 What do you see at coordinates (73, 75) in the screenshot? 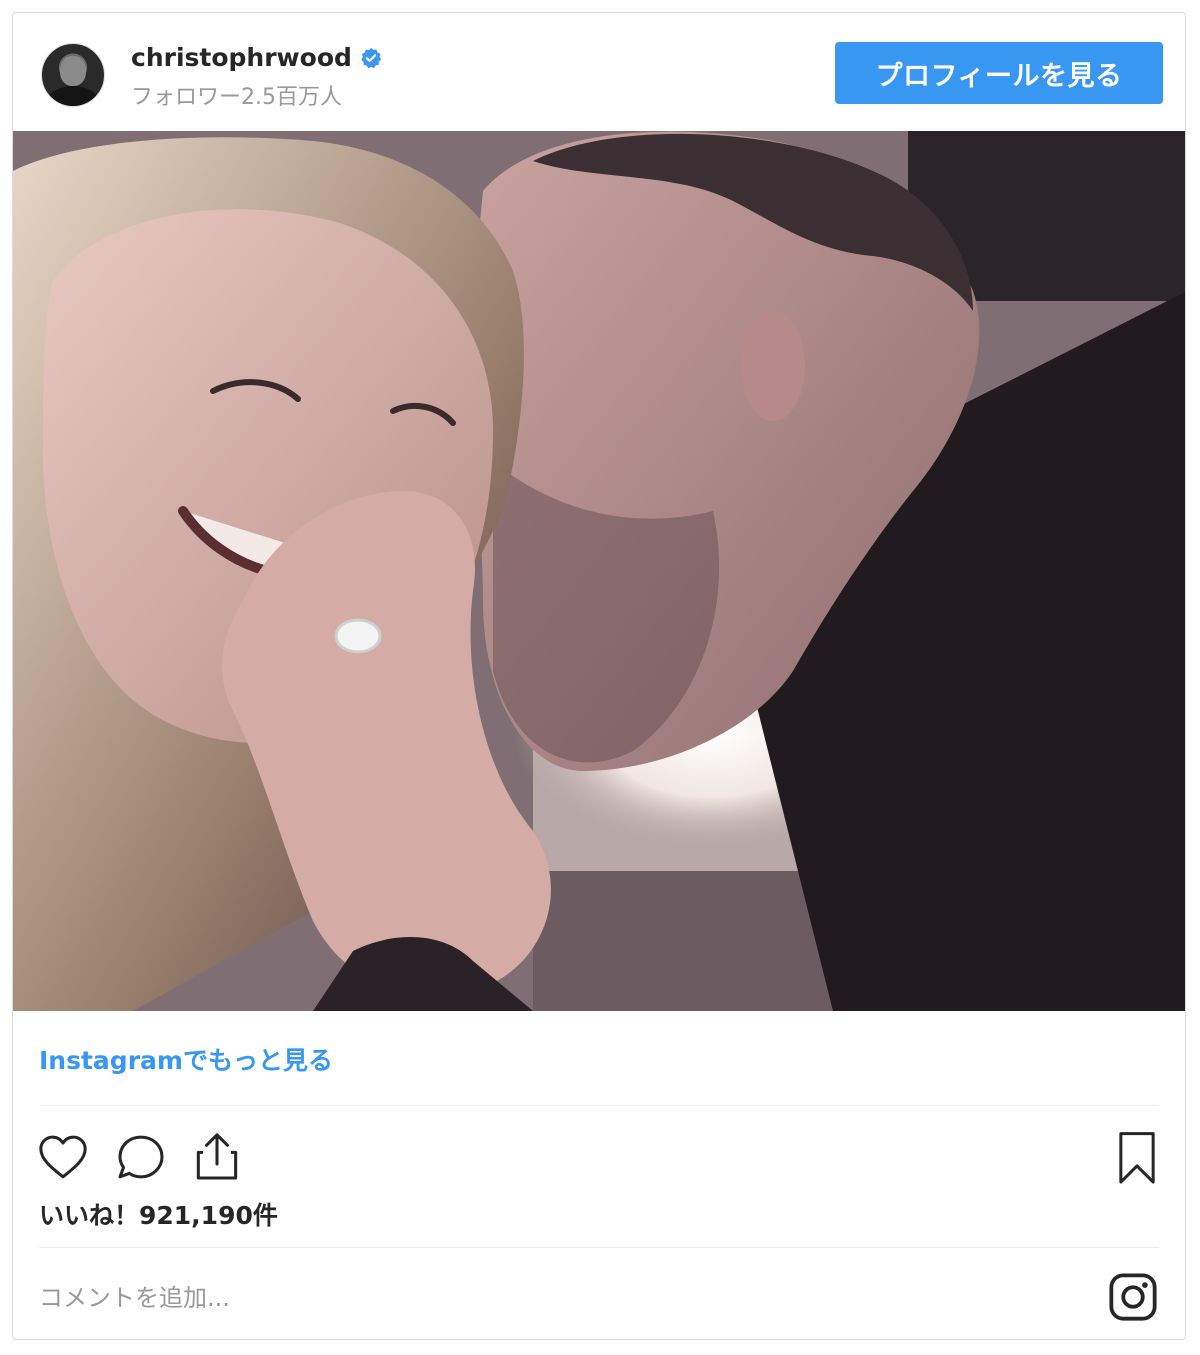
I see `avatar` at bounding box center [73, 75].